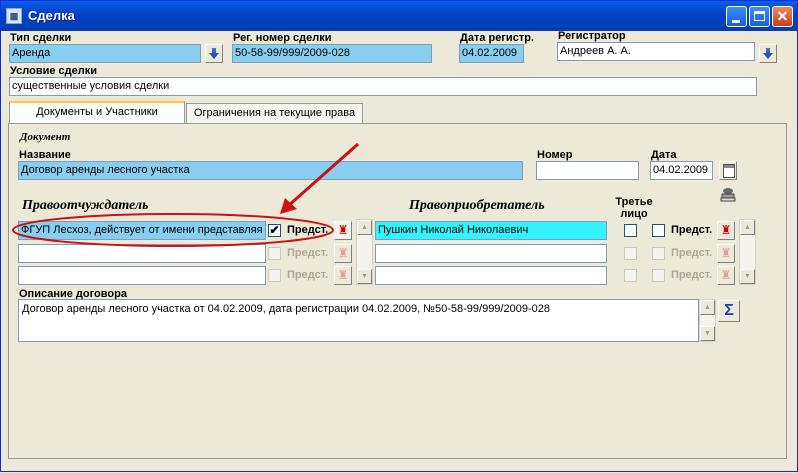  Describe the element at coordinates (747, 252) in the screenshot. I see `acquirer-scrollbar: ▲ ▼` at that location.